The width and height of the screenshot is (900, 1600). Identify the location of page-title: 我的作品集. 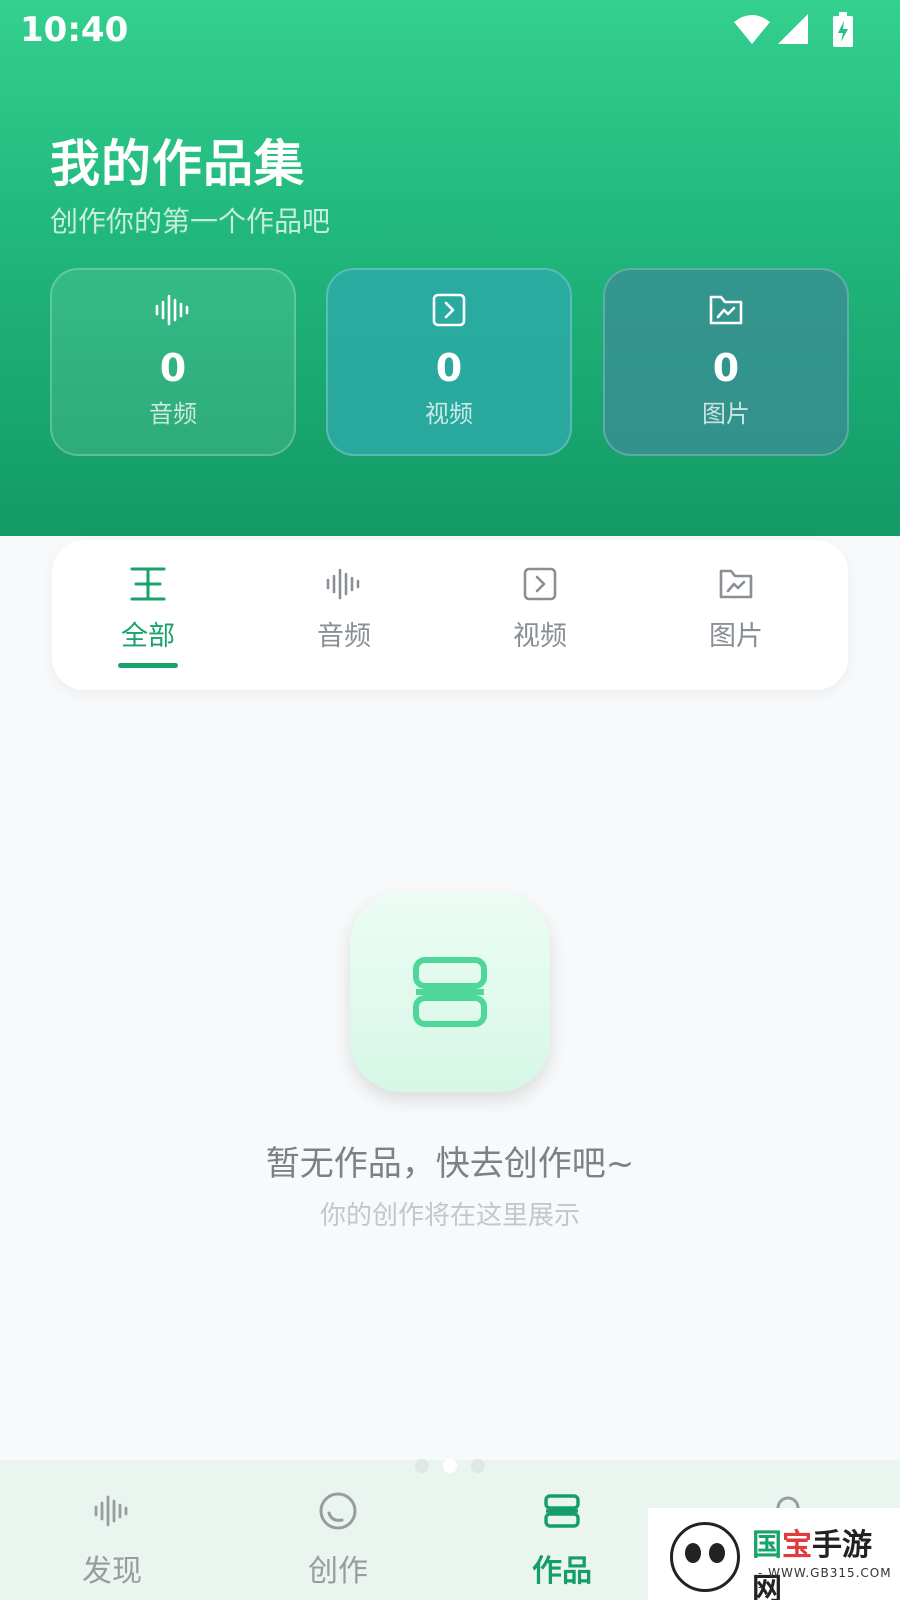
(177, 164).